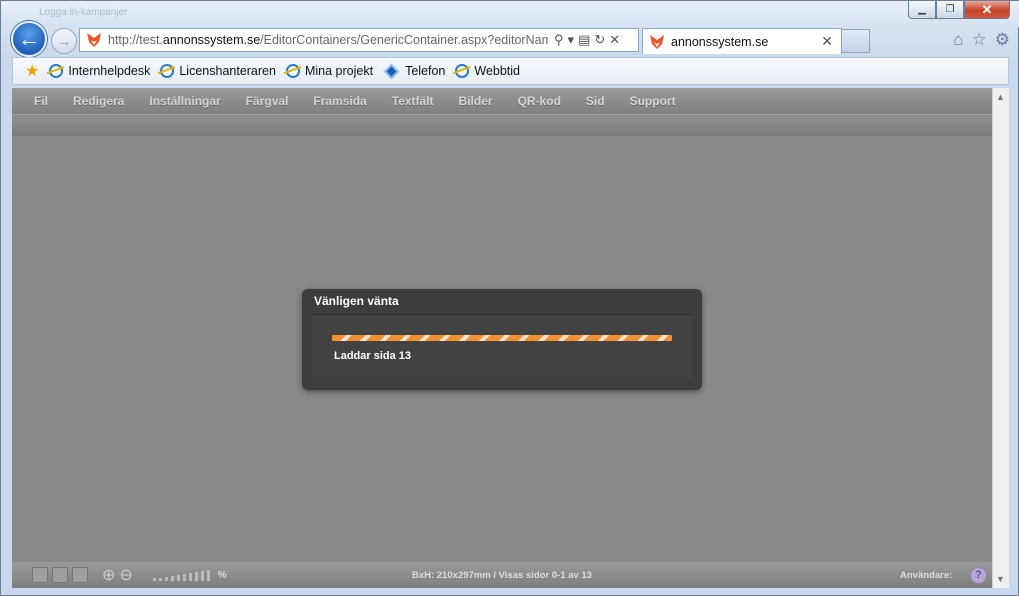 The image size is (1019, 596). Describe the element at coordinates (922, 10) in the screenshot. I see `minimize-button: ▁` at that location.